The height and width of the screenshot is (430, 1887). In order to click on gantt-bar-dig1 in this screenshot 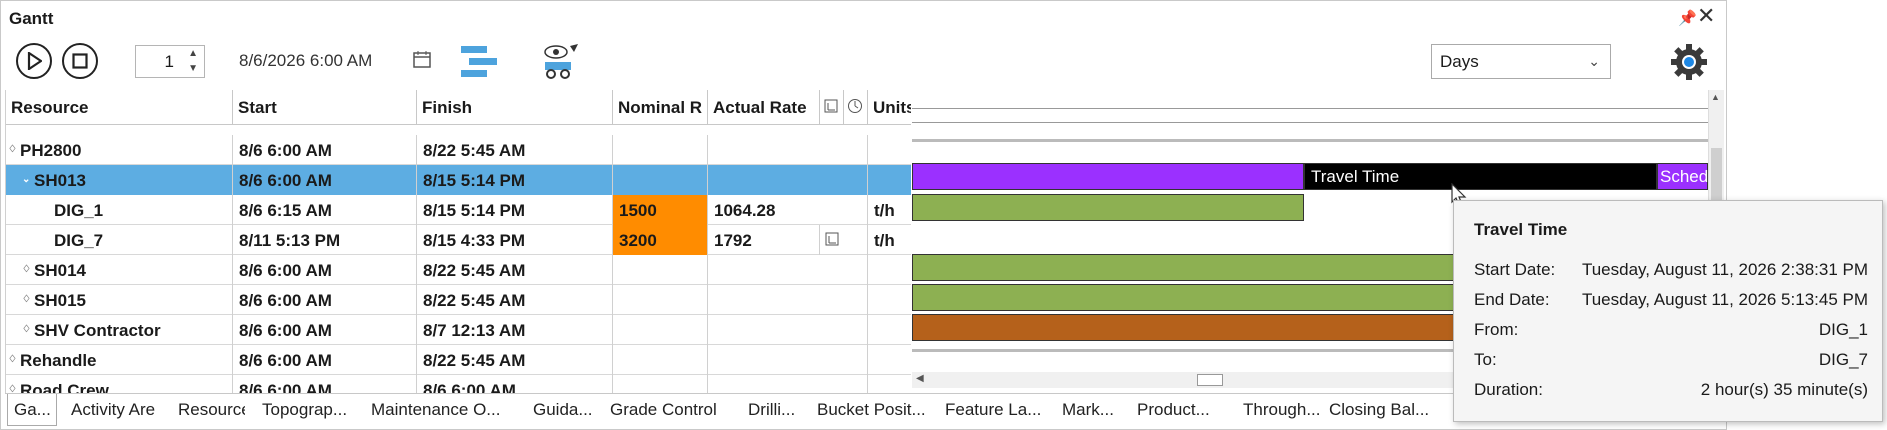, I will do `click(1108, 207)`.